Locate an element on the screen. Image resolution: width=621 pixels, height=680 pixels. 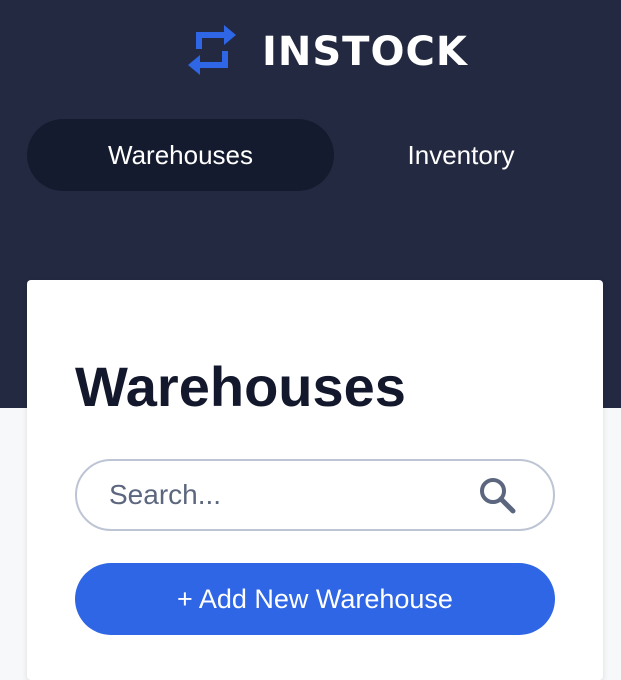
search-box is located at coordinates (315, 495).